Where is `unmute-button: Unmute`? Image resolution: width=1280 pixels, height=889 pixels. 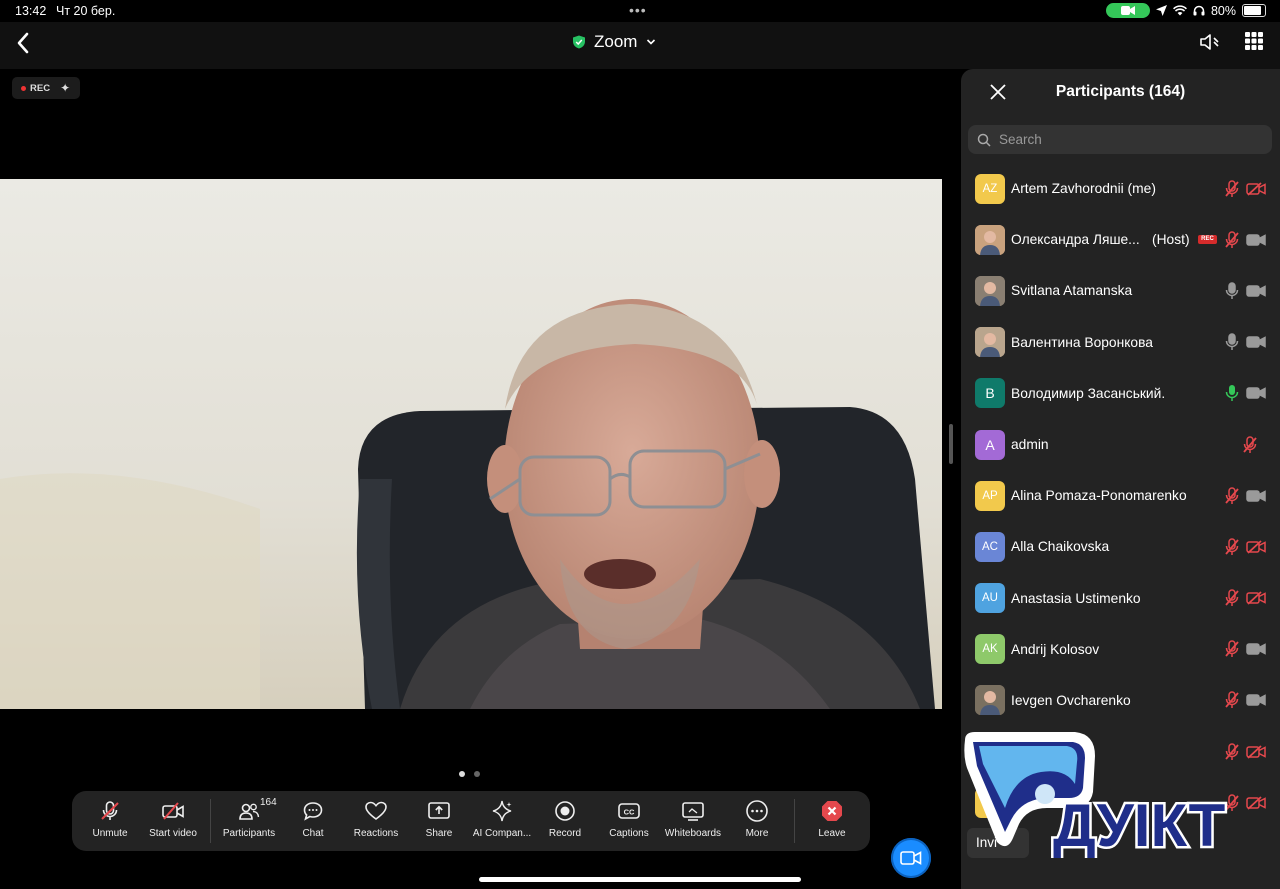
unmute-button: Unmute is located at coordinates (110, 822).